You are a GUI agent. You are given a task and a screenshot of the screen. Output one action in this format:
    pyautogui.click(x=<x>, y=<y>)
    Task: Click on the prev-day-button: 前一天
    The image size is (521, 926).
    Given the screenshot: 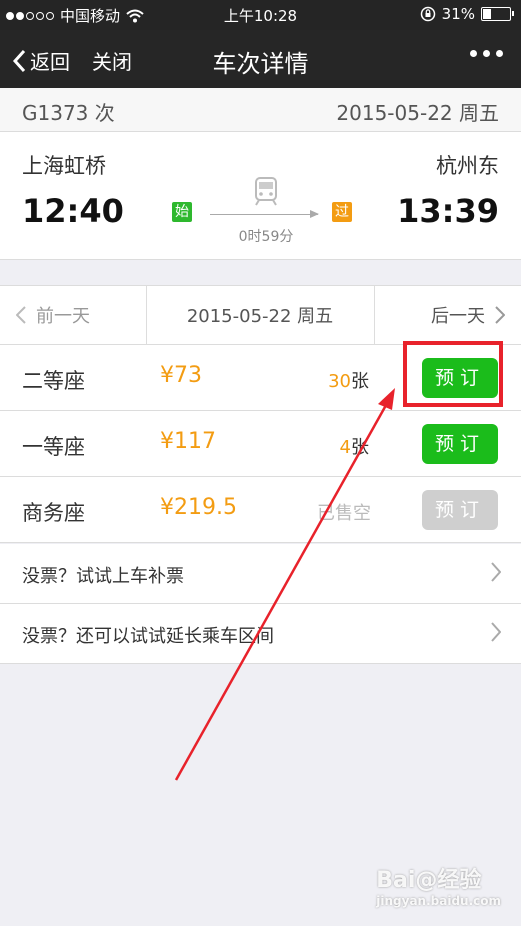 What is the action you would take?
    pyautogui.click(x=53, y=315)
    